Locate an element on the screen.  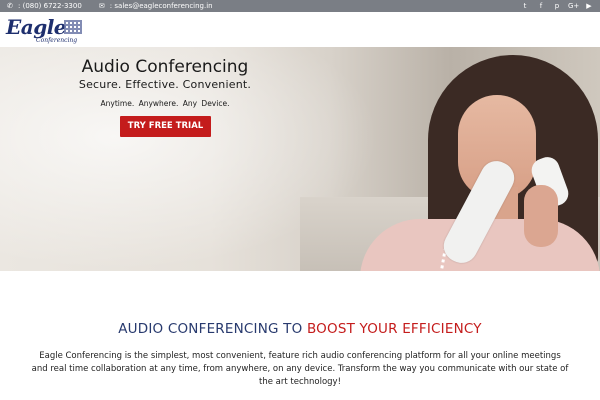
email-link: : sales@eagleconferencing.in is located at coordinates (161, 6).